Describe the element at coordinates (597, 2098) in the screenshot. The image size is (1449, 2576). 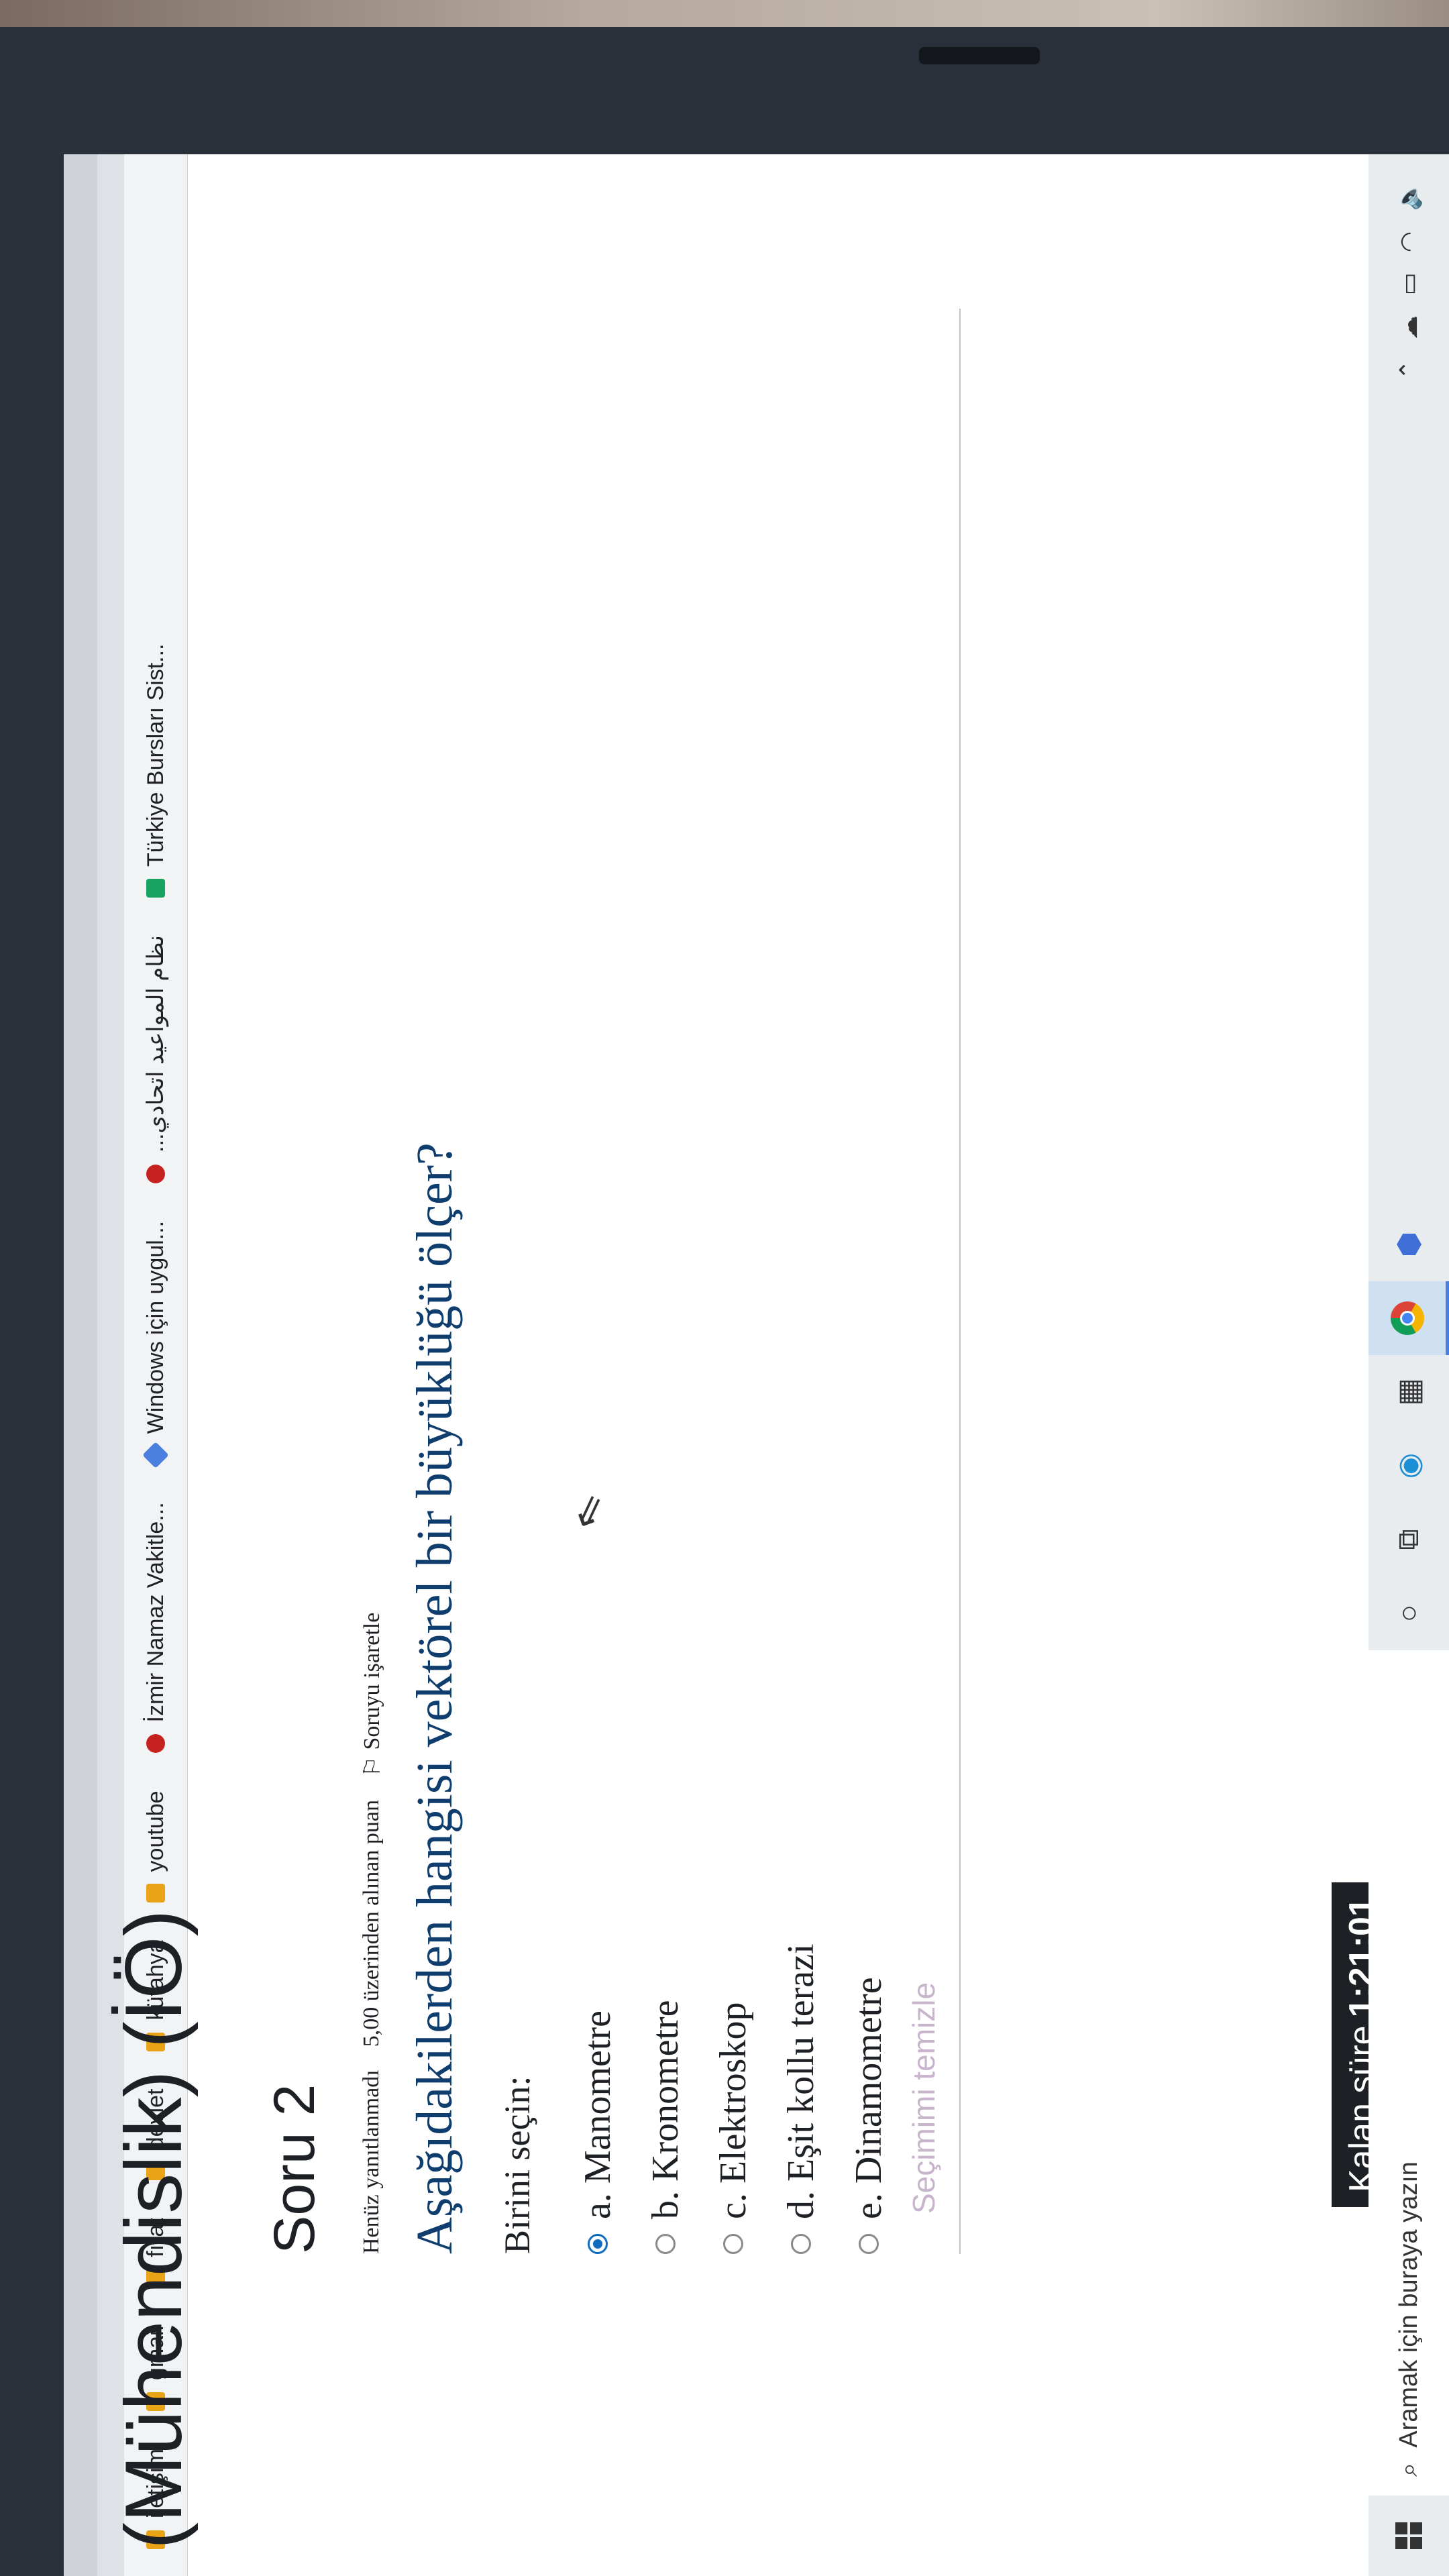
I see `option-a: a. Manometre` at that location.